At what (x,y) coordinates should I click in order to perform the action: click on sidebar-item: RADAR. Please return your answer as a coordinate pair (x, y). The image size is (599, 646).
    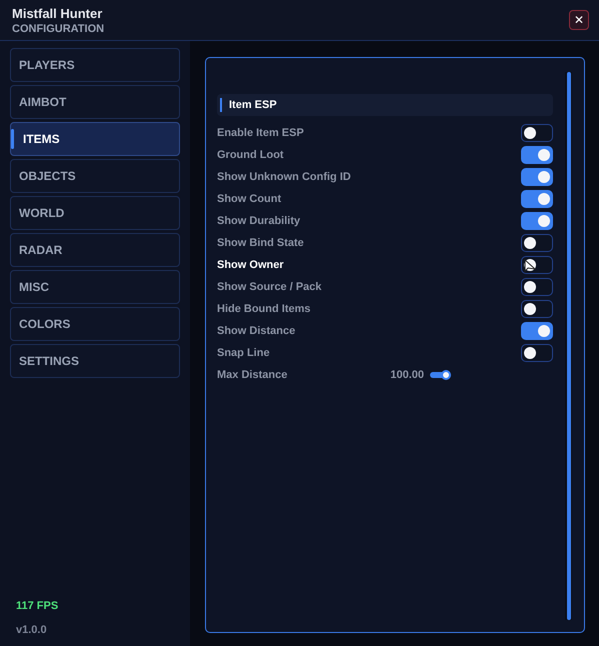
    Looking at the image, I should click on (95, 250).